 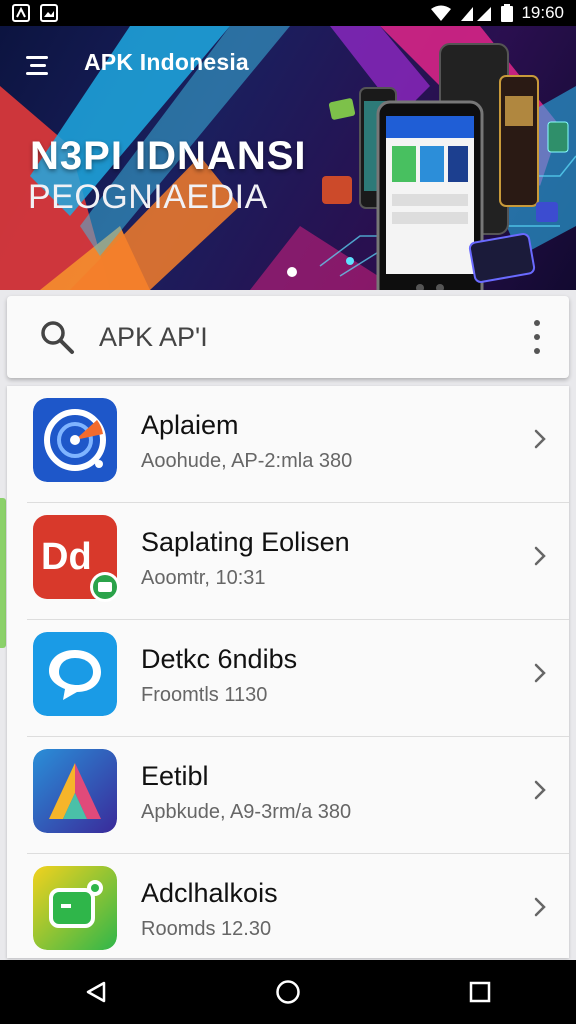 What do you see at coordinates (204, 695) in the screenshot?
I see `app-subtitle: Froomtls 1130` at bounding box center [204, 695].